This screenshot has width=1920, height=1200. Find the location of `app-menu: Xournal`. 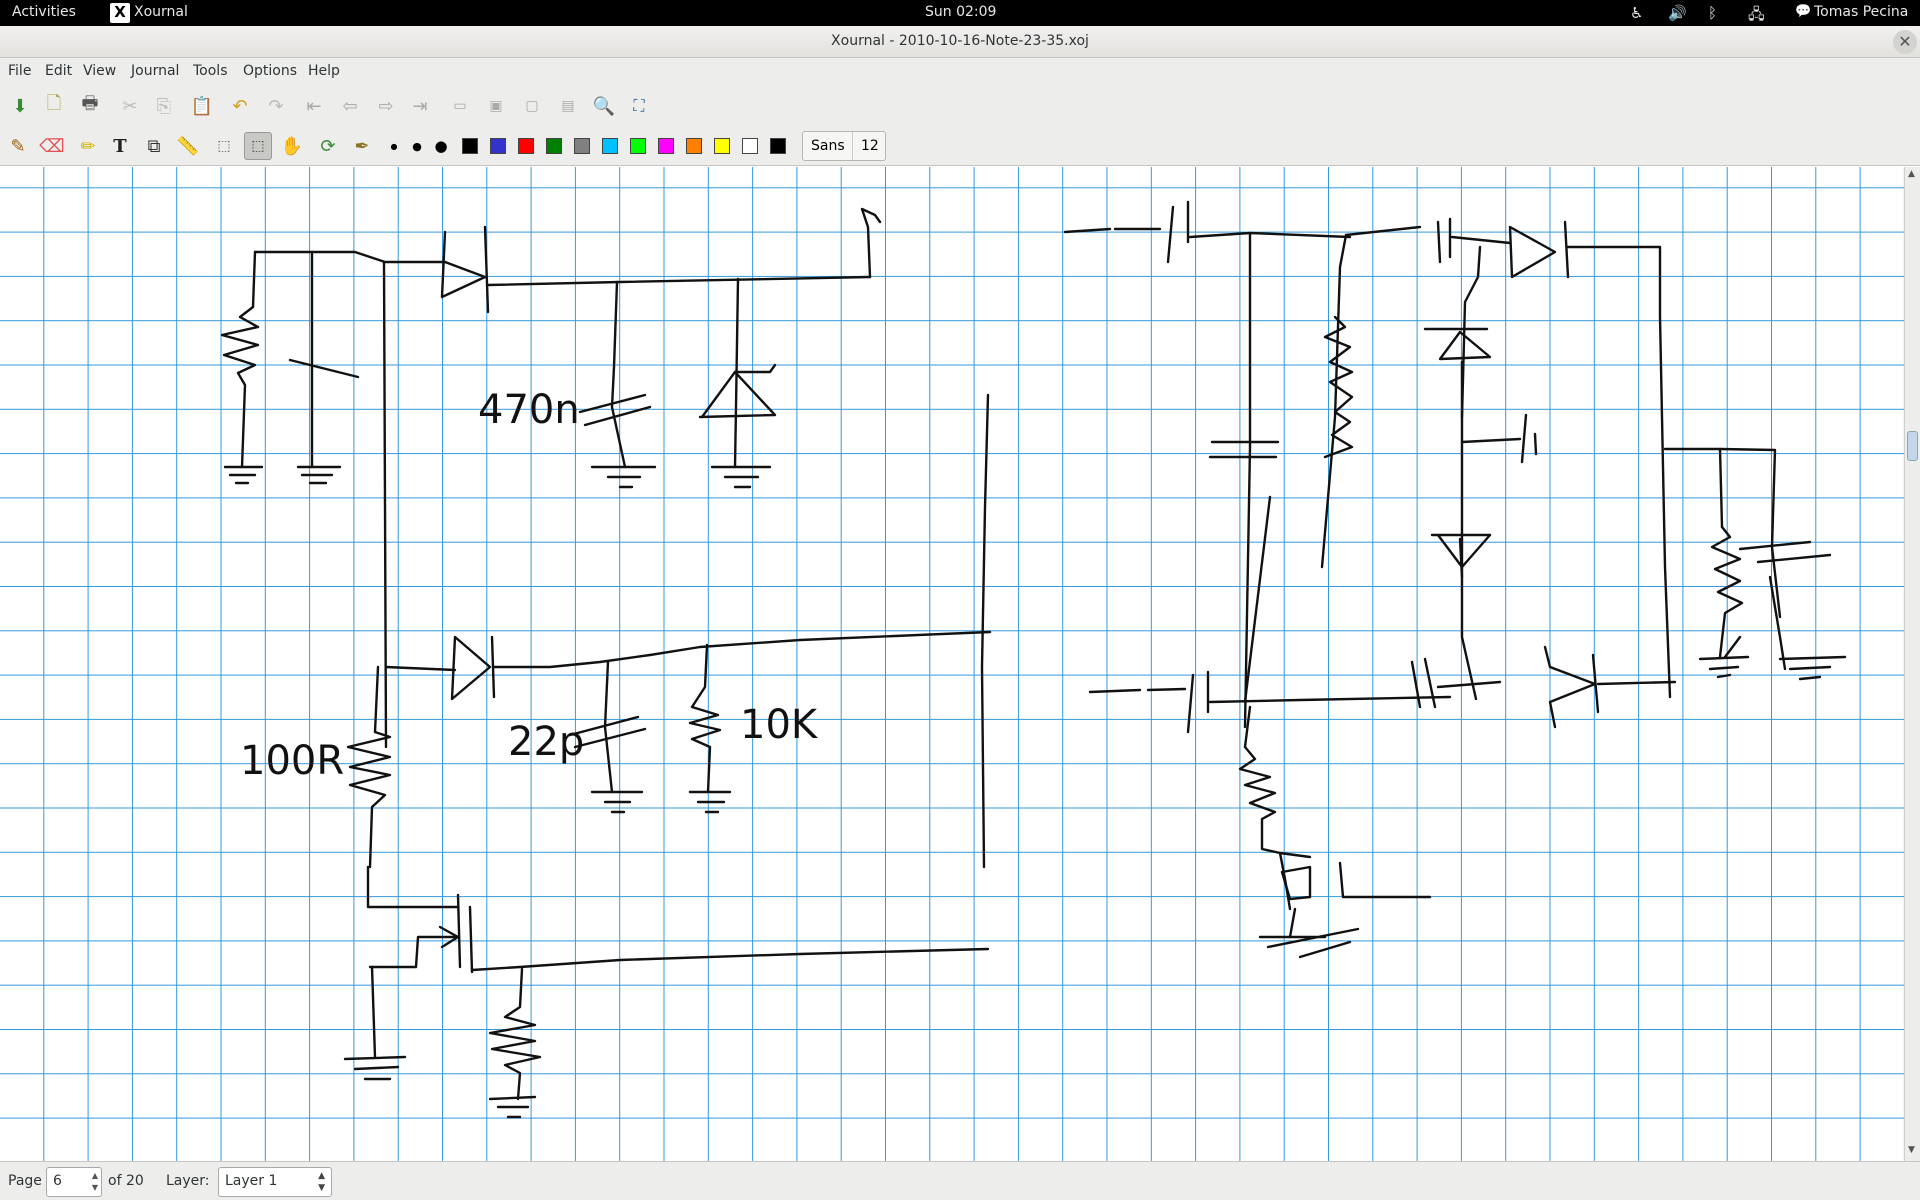

app-menu: Xournal is located at coordinates (161, 12).